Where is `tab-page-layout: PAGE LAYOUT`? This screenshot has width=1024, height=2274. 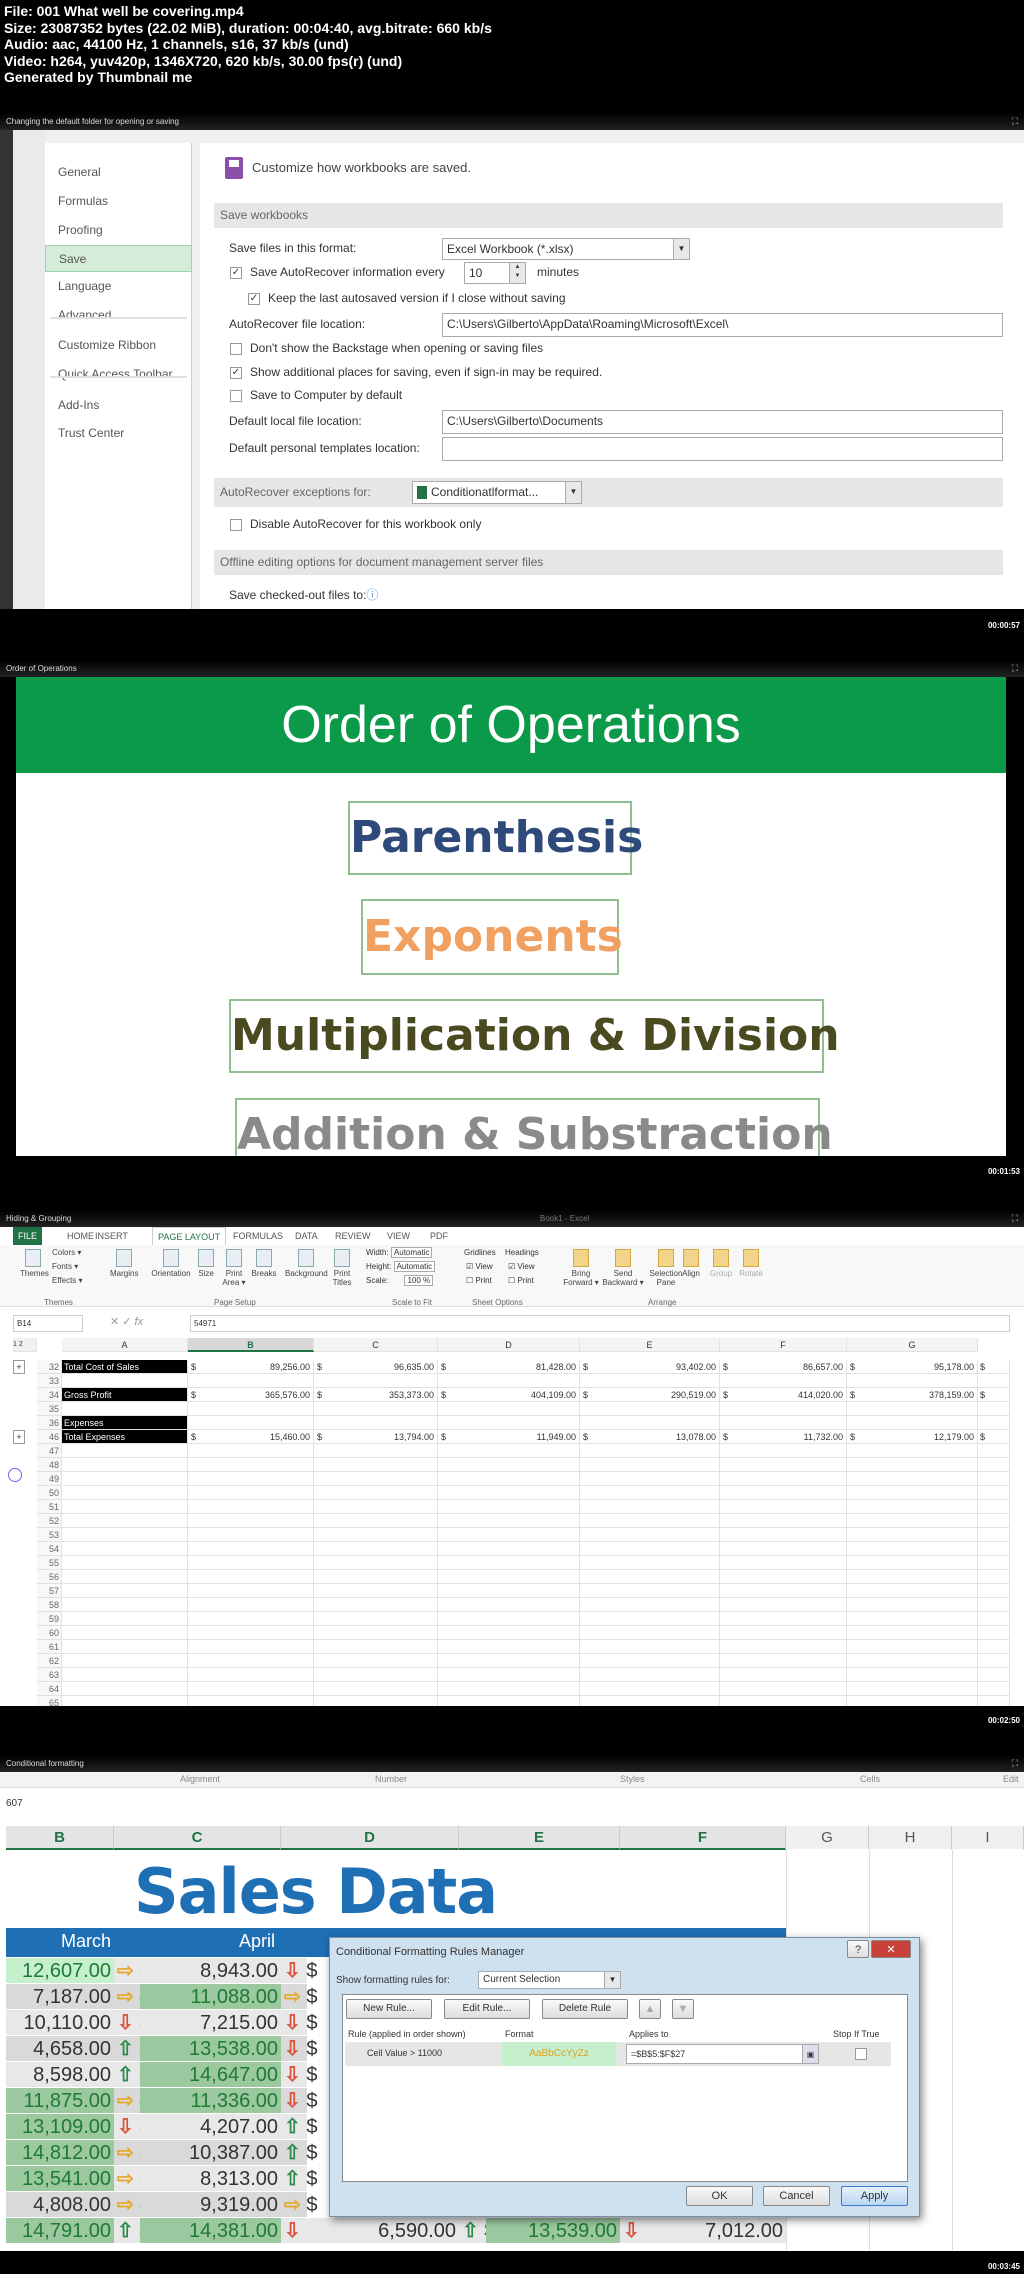
tab-page-layout: PAGE LAYOUT is located at coordinates (189, 1236).